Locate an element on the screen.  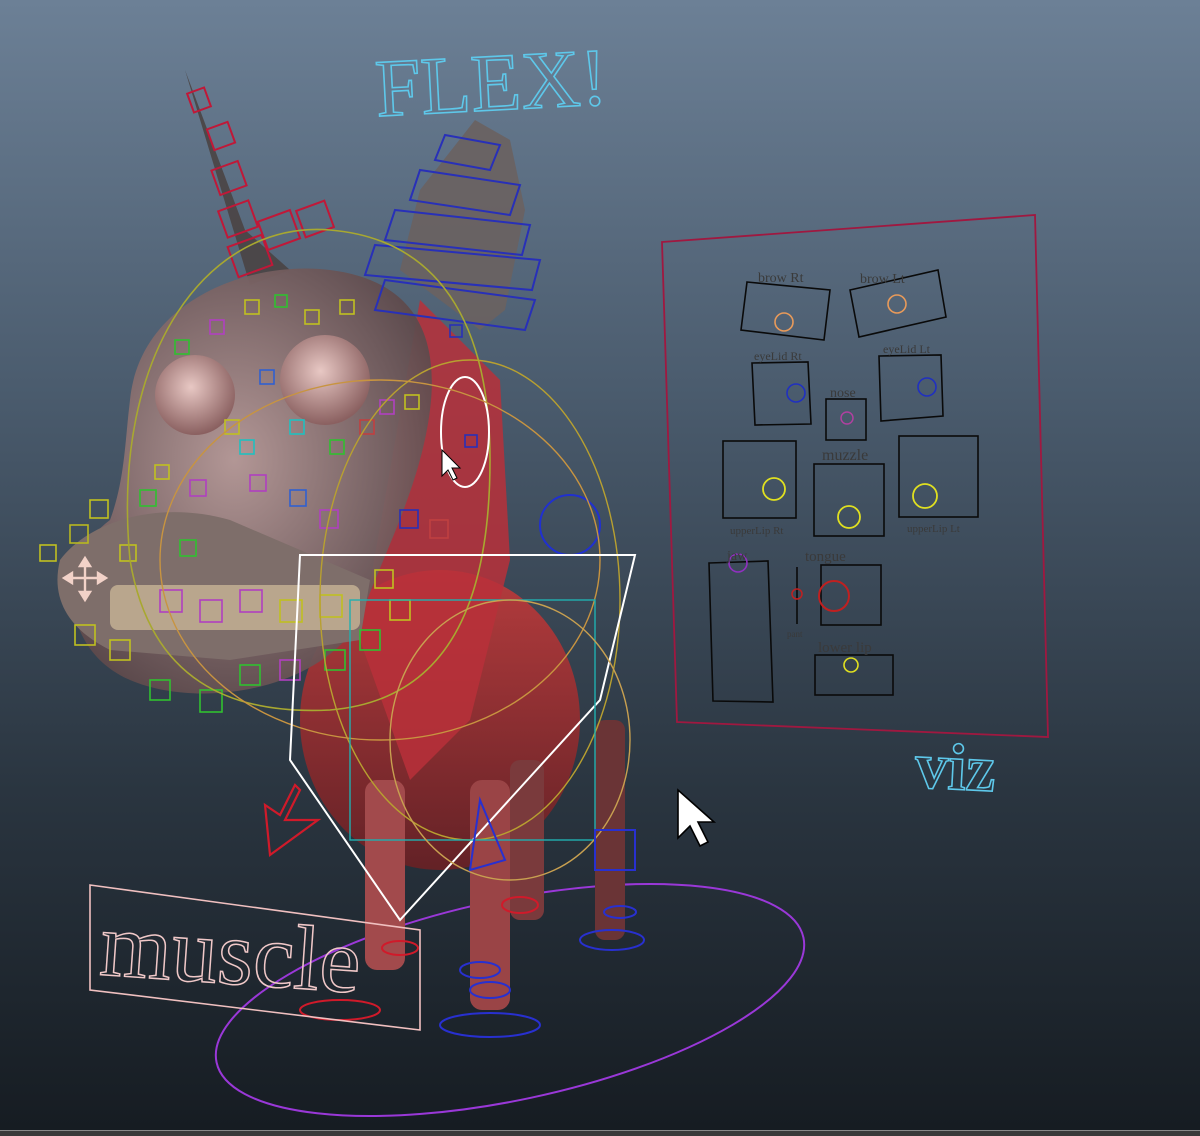
tongue-control: tongue is located at coordinates (843, 587).